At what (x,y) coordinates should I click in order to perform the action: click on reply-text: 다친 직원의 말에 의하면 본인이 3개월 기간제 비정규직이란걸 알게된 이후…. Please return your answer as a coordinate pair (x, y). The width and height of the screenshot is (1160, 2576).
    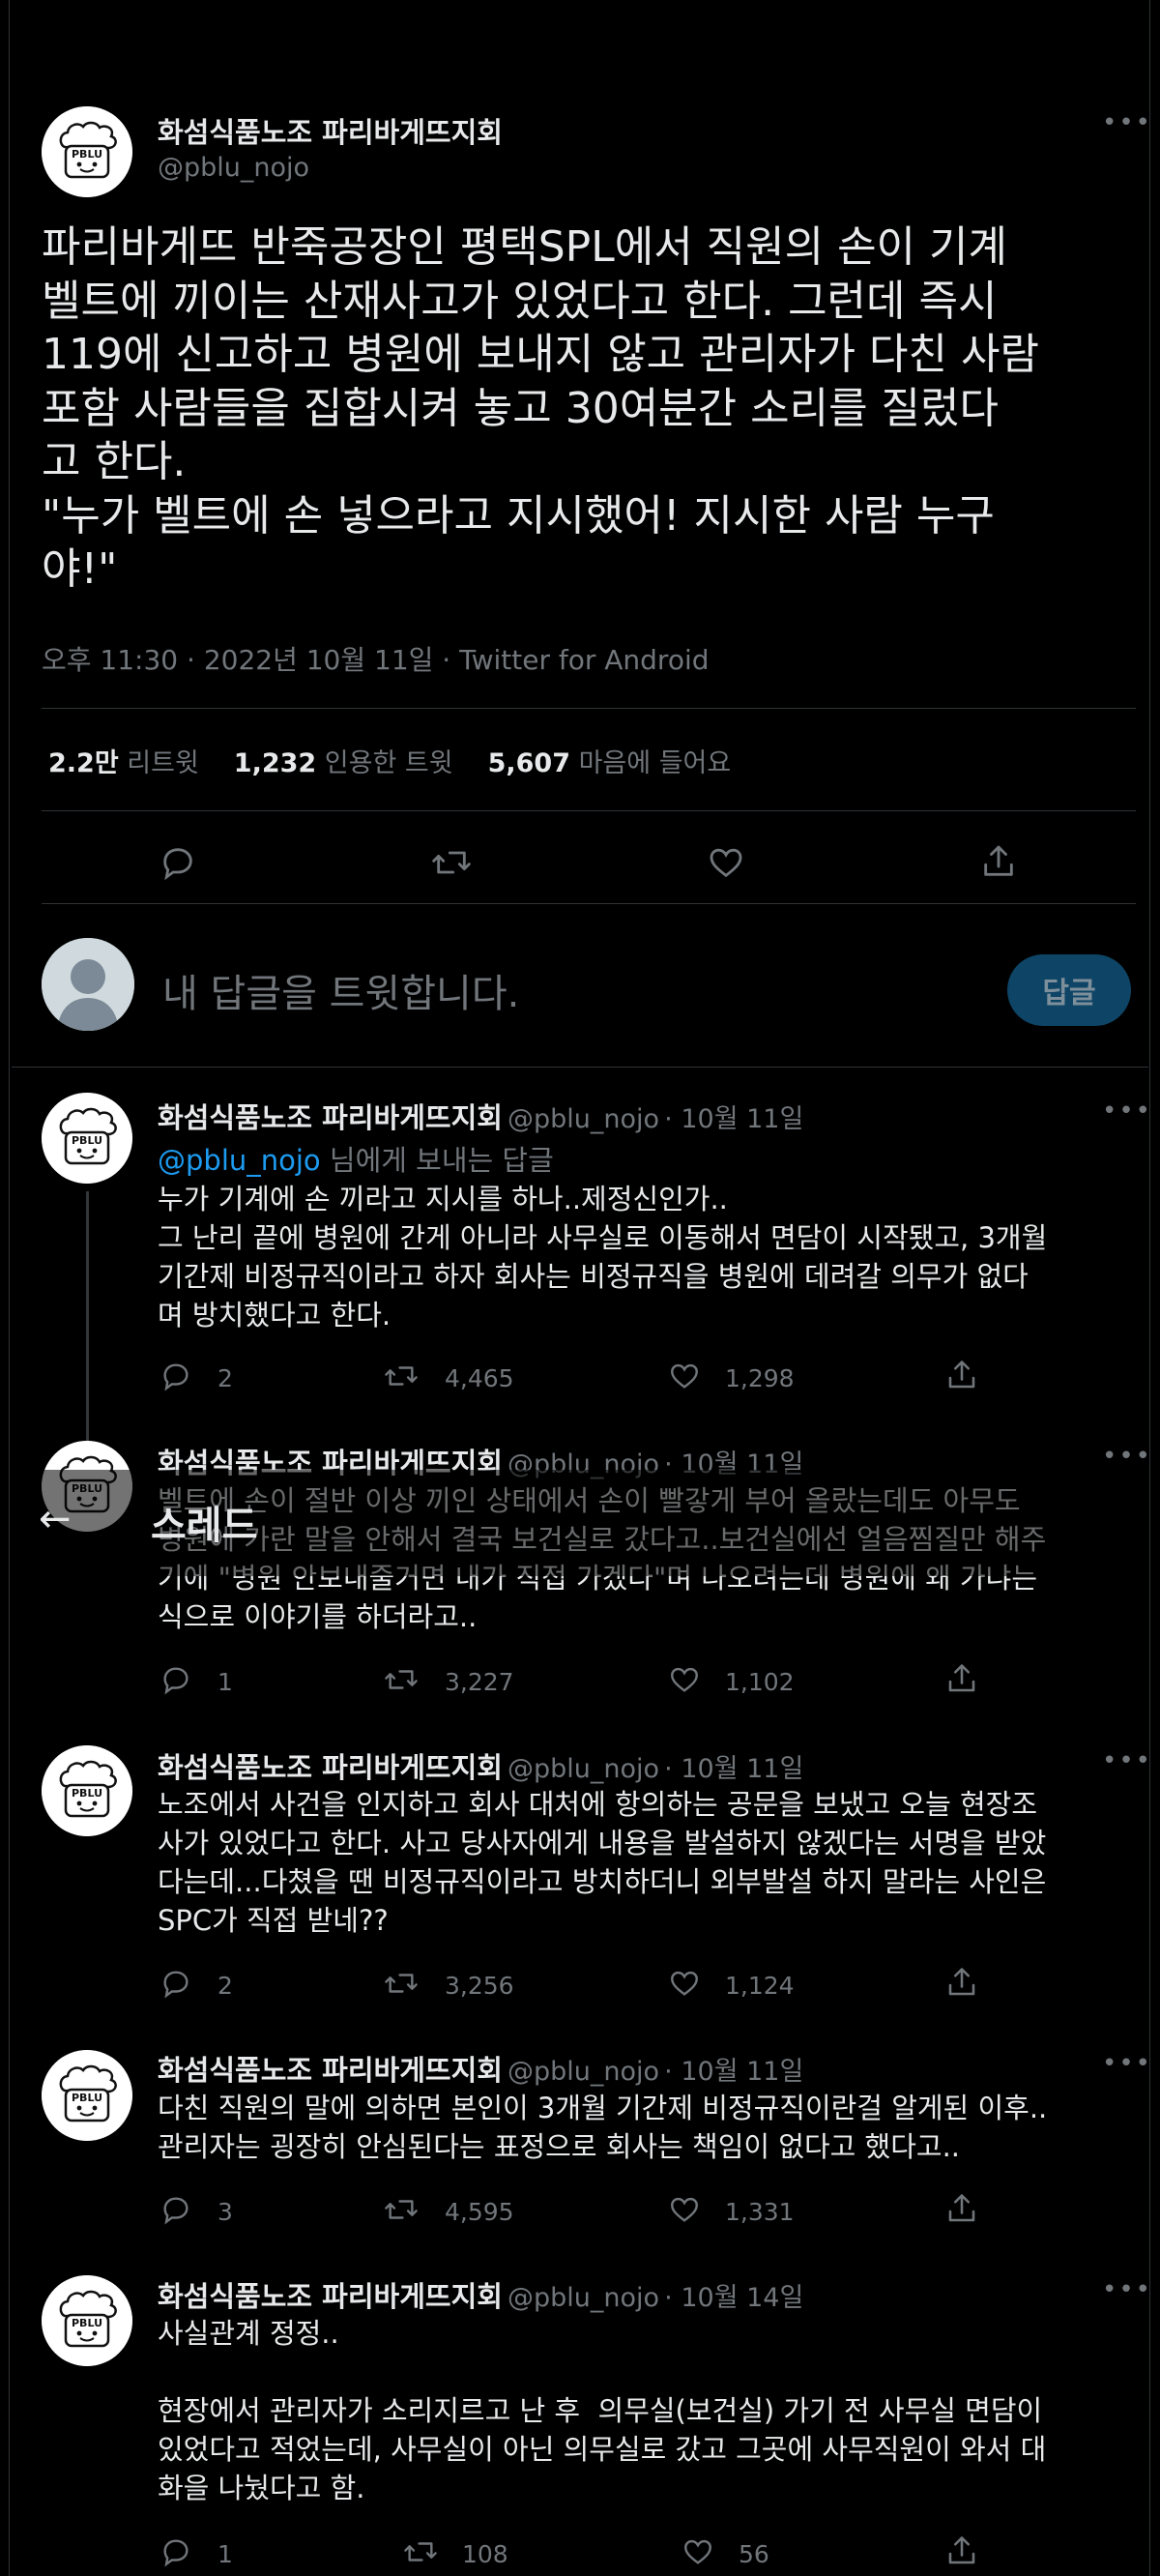
    Looking at the image, I should click on (603, 2127).